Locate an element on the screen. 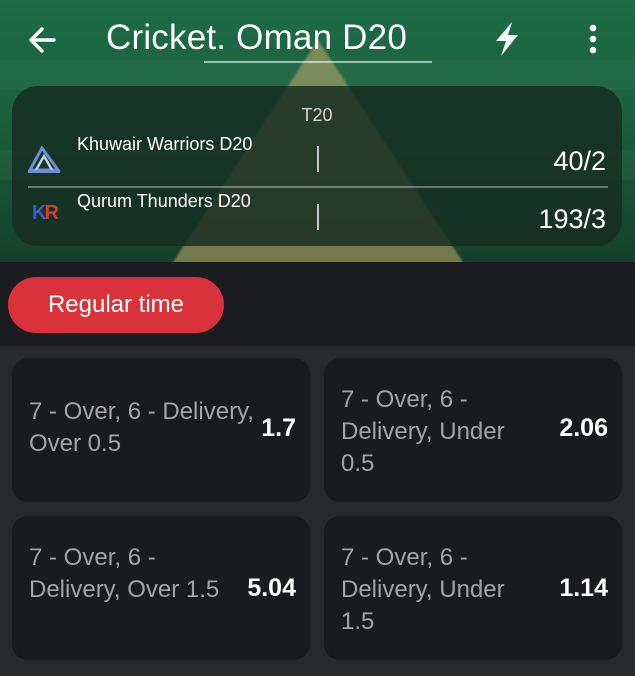 This screenshot has height=676, width=635. team-2-score: 193/3 is located at coordinates (572, 219).